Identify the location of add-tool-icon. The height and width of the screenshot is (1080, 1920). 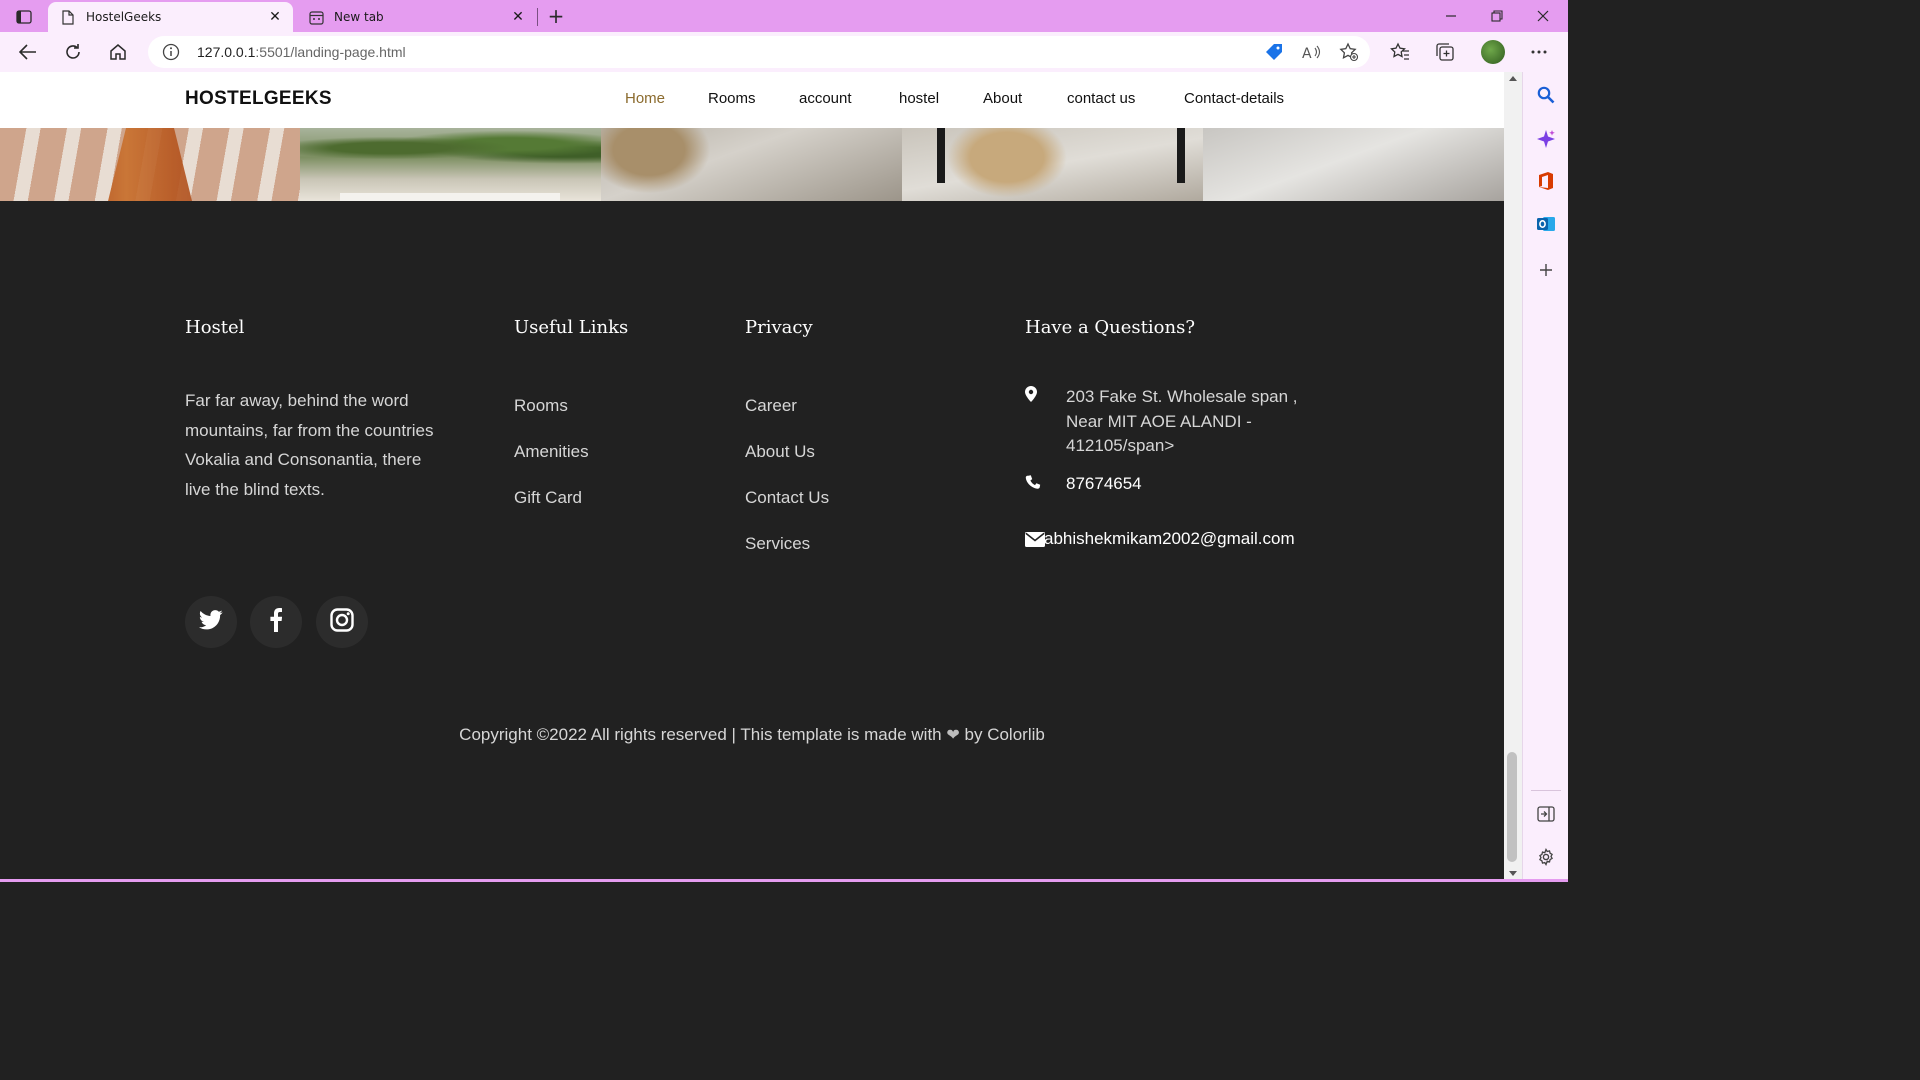
(1546, 270).